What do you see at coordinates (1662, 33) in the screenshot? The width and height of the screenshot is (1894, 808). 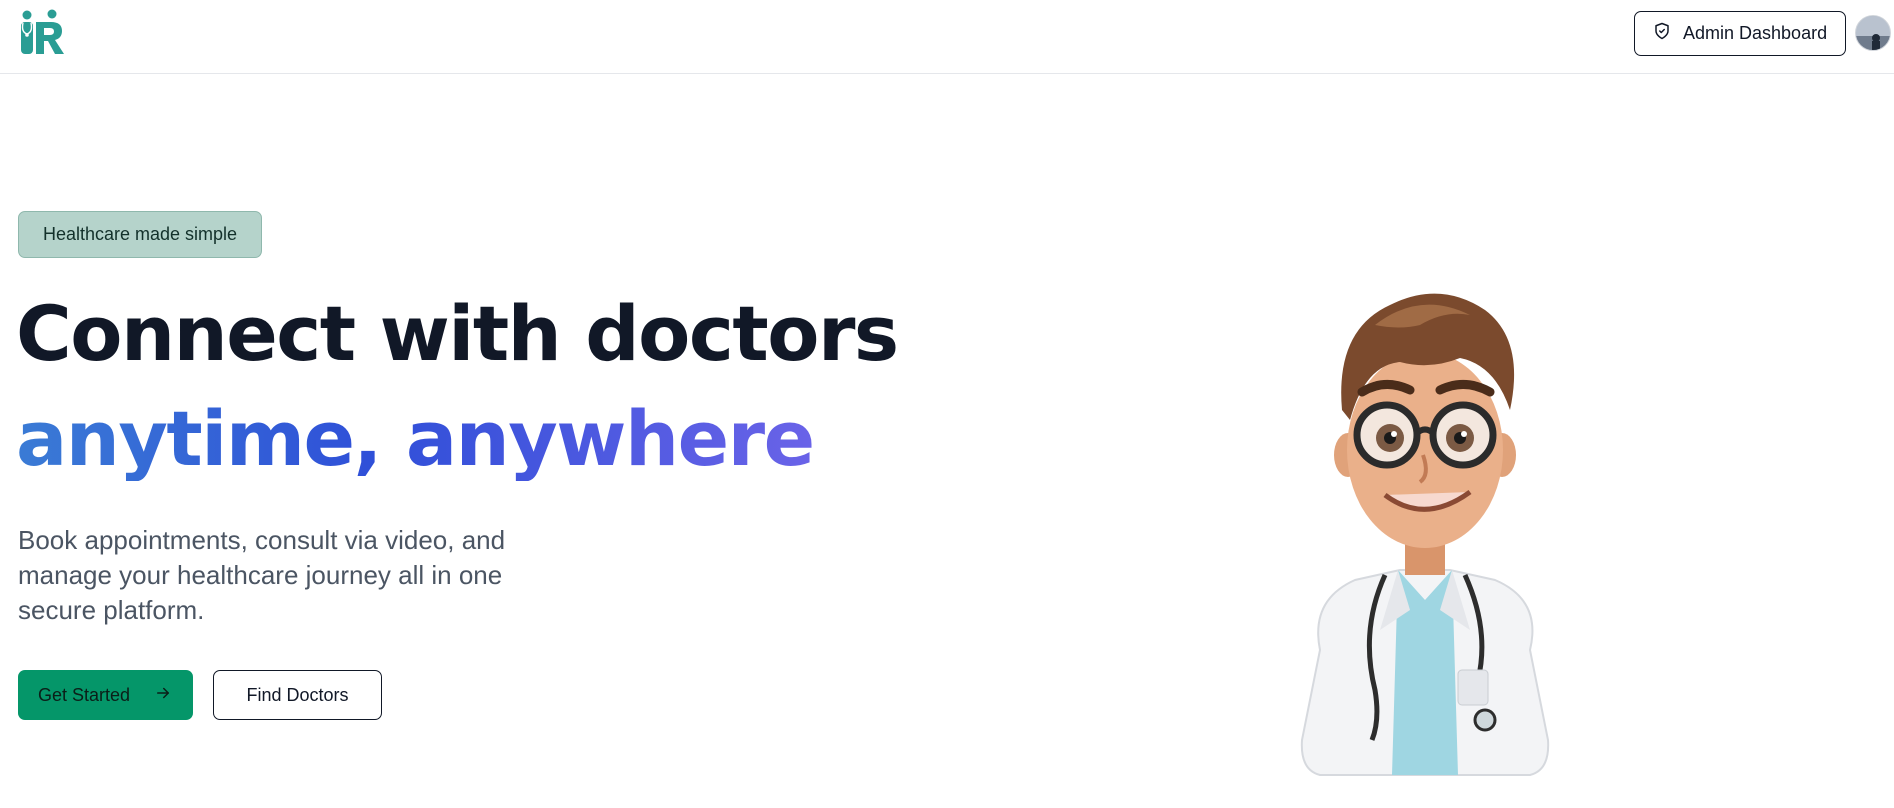 I see `shield-icon` at bounding box center [1662, 33].